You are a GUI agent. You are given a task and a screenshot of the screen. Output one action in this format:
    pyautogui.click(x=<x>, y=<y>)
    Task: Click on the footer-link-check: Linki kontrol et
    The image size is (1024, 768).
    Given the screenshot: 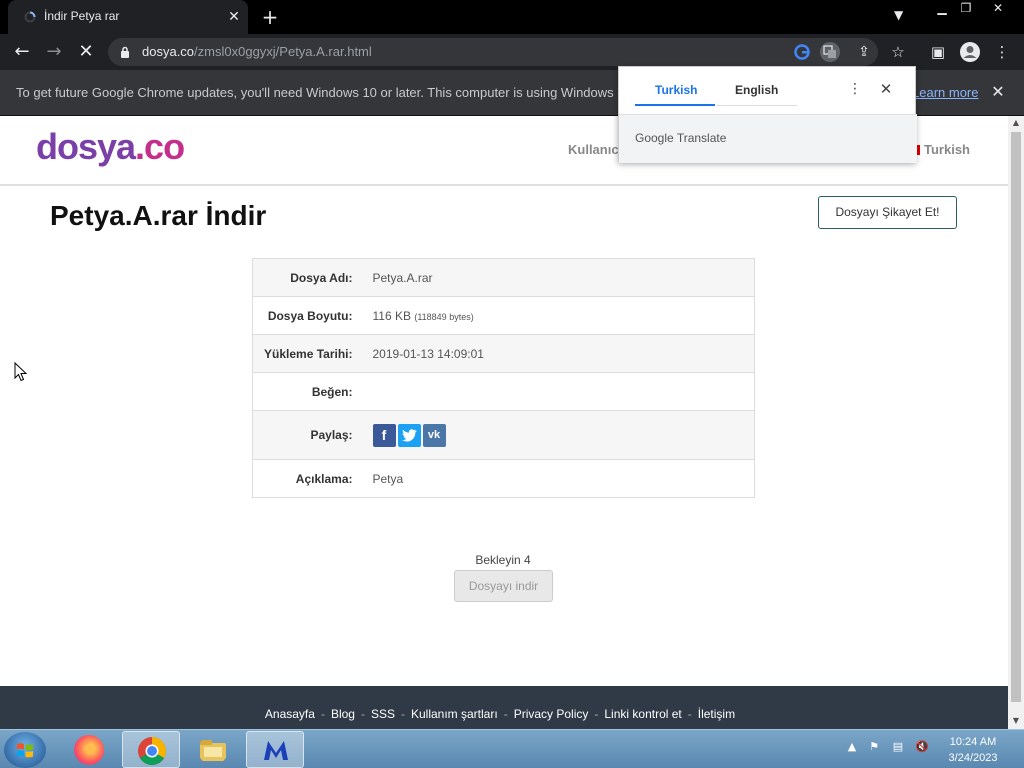 What is the action you would take?
    pyautogui.click(x=642, y=714)
    